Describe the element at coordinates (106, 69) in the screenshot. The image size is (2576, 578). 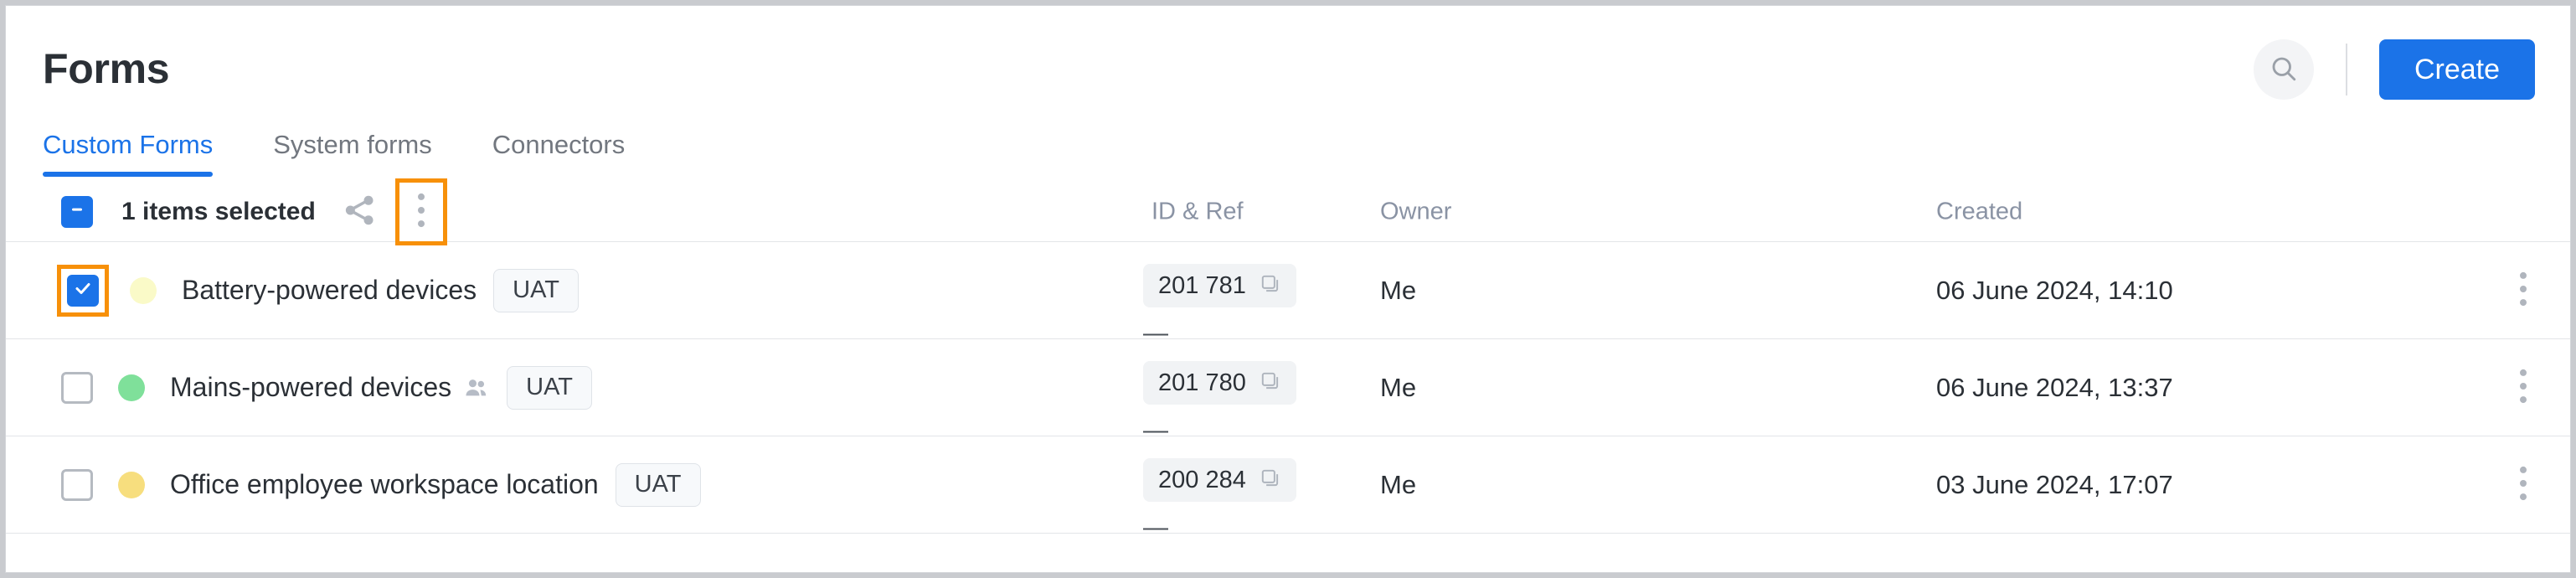
I see `page-title: Forms` at that location.